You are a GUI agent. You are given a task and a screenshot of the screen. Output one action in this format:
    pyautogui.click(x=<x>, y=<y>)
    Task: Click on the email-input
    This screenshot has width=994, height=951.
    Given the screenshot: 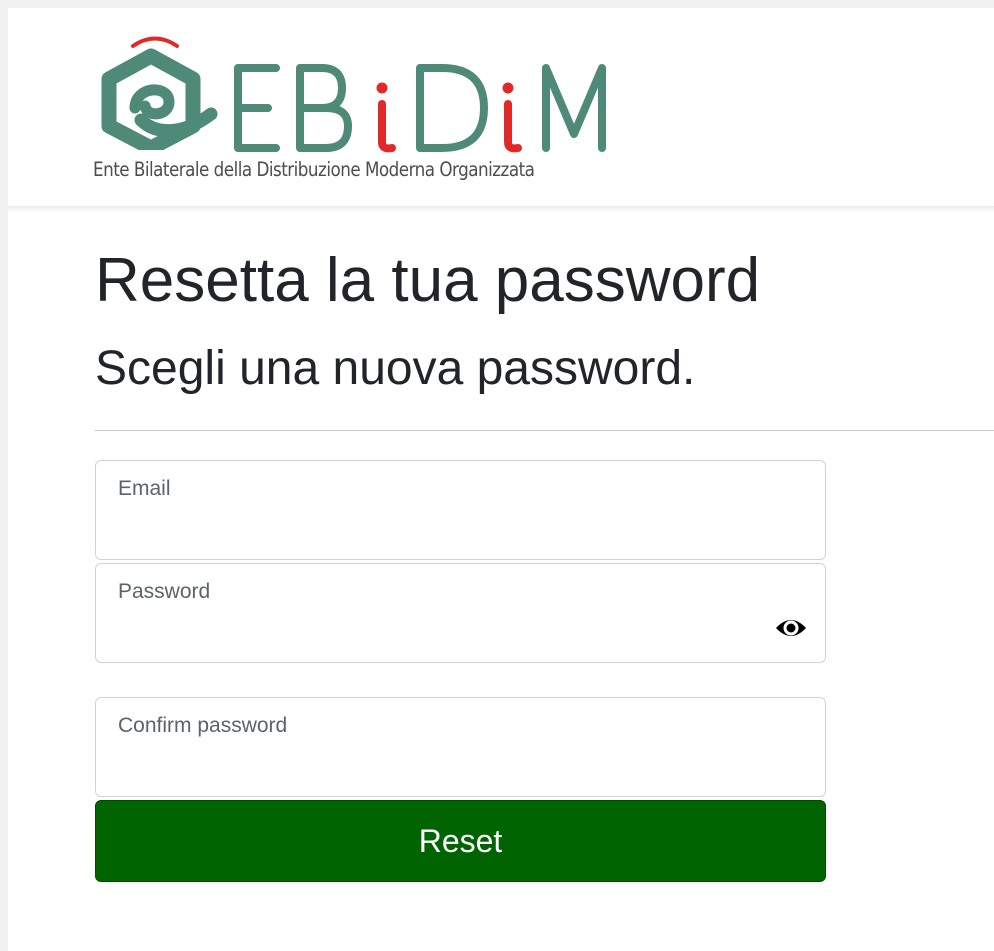 What is the action you would take?
    pyautogui.click(x=427, y=526)
    